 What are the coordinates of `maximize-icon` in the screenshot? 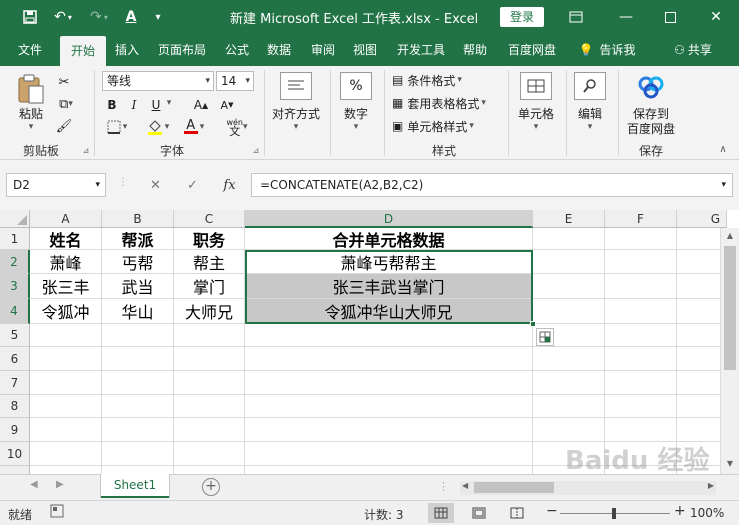 It's located at (670, 17).